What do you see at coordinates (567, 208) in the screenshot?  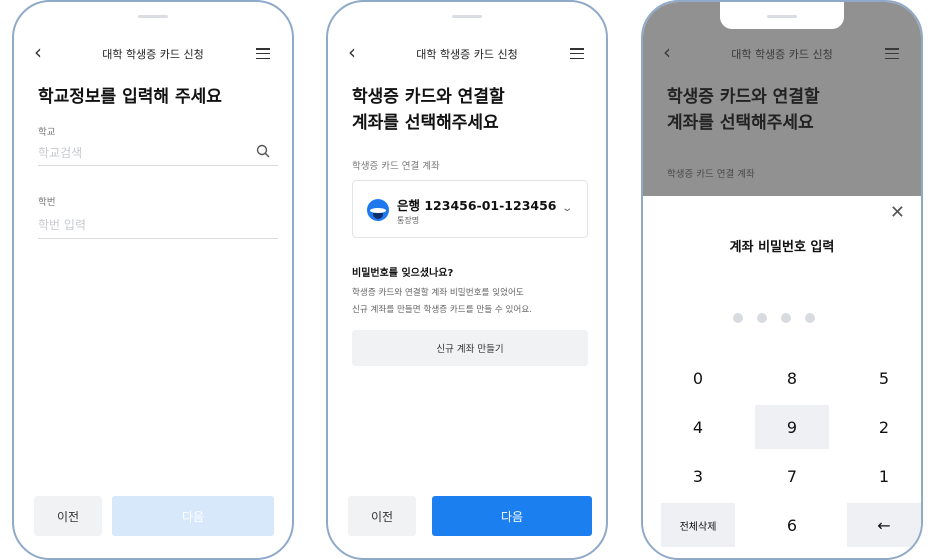 I see `chevron-down-icon: ⌄` at bounding box center [567, 208].